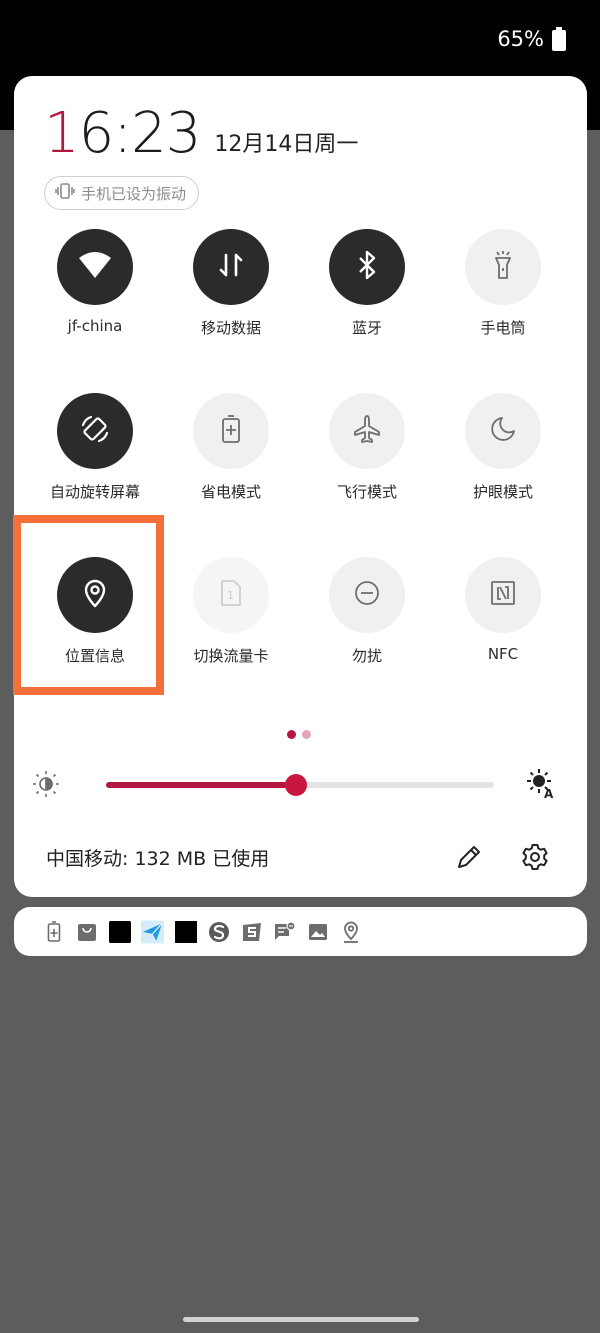 This screenshot has width=600, height=1333. I want to click on image-icon, so click(317, 931).